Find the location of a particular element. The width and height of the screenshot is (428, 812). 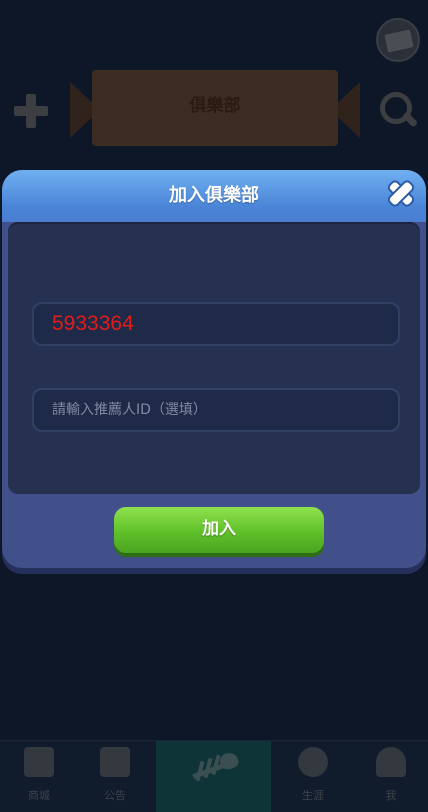

bottom-nav: 商城 公告 生涯 我 is located at coordinates (214, 776).